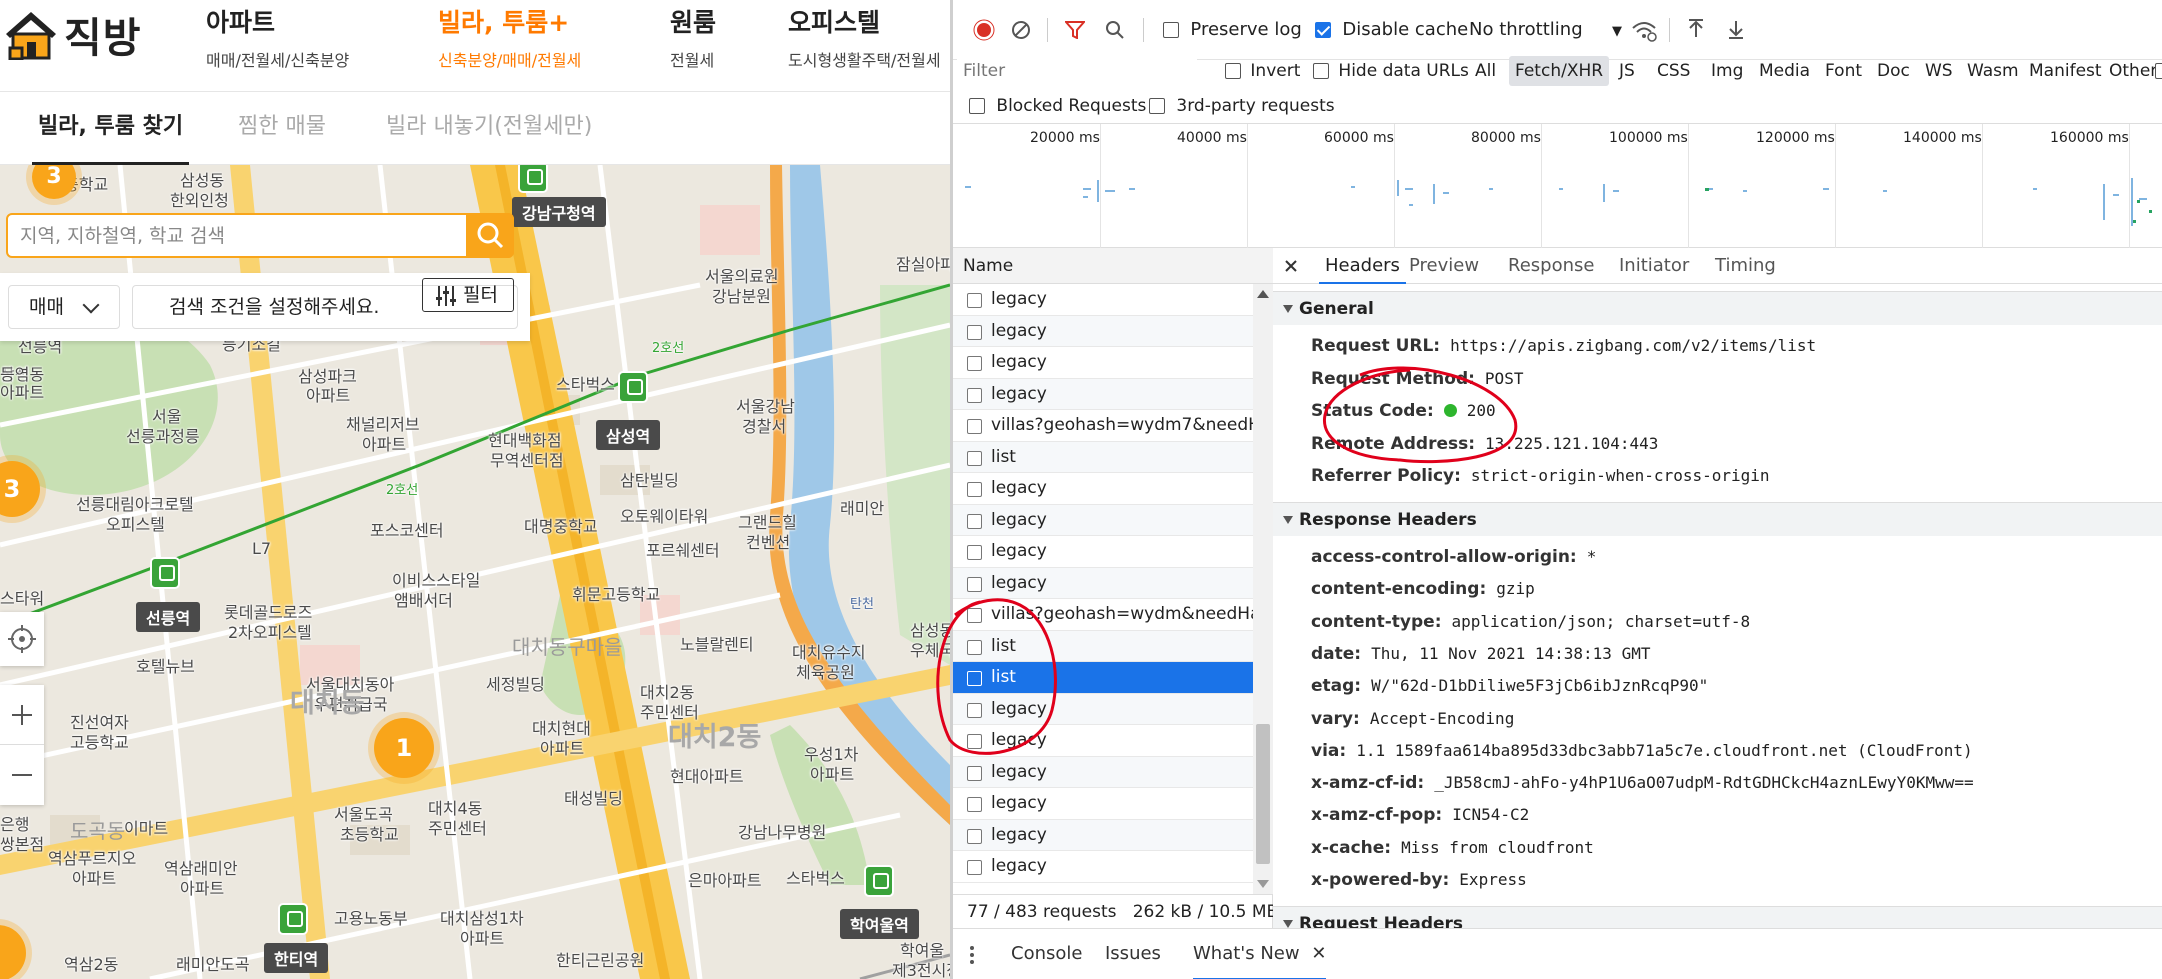 Image resolution: width=2162 pixels, height=979 pixels. What do you see at coordinates (864, 37) in the screenshot?
I see `nav-officetel: 오피스텔 도시형생활주택/전월세` at bounding box center [864, 37].